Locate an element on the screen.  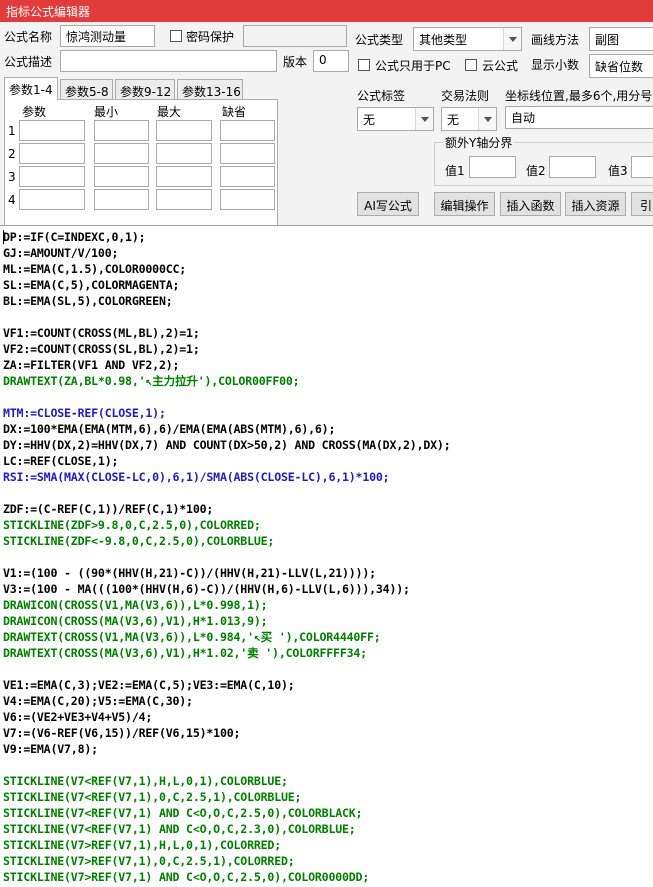
param-row-number: 4 is located at coordinates (12, 200).